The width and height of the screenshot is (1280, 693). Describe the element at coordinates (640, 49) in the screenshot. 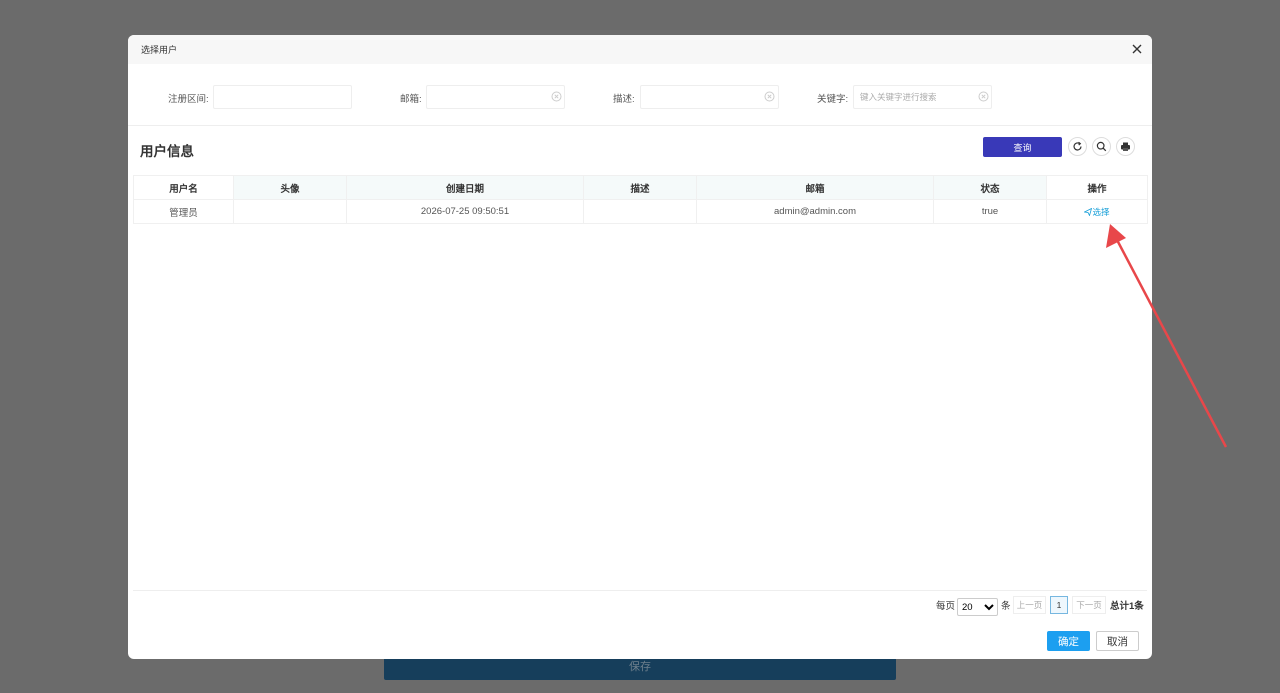

I see `dialog-header: 选择用户` at that location.